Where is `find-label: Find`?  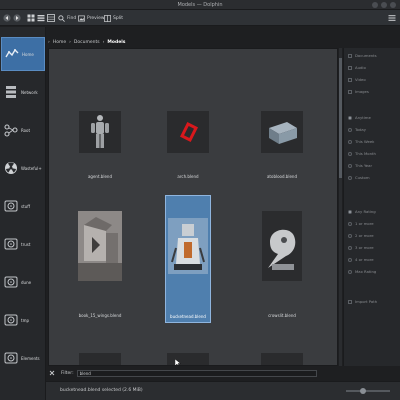
find-label: Find is located at coordinates (72, 18).